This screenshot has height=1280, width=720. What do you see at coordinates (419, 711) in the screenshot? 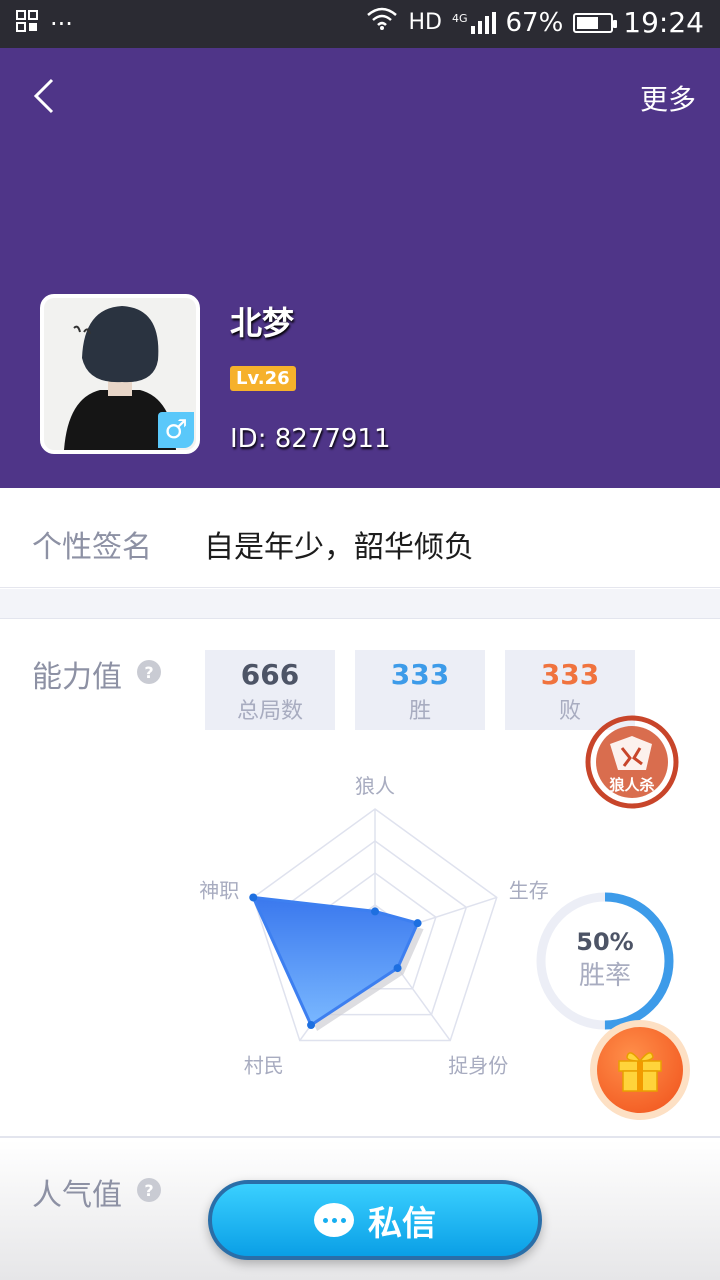
I see `stat-wins-label: 胜` at bounding box center [419, 711].